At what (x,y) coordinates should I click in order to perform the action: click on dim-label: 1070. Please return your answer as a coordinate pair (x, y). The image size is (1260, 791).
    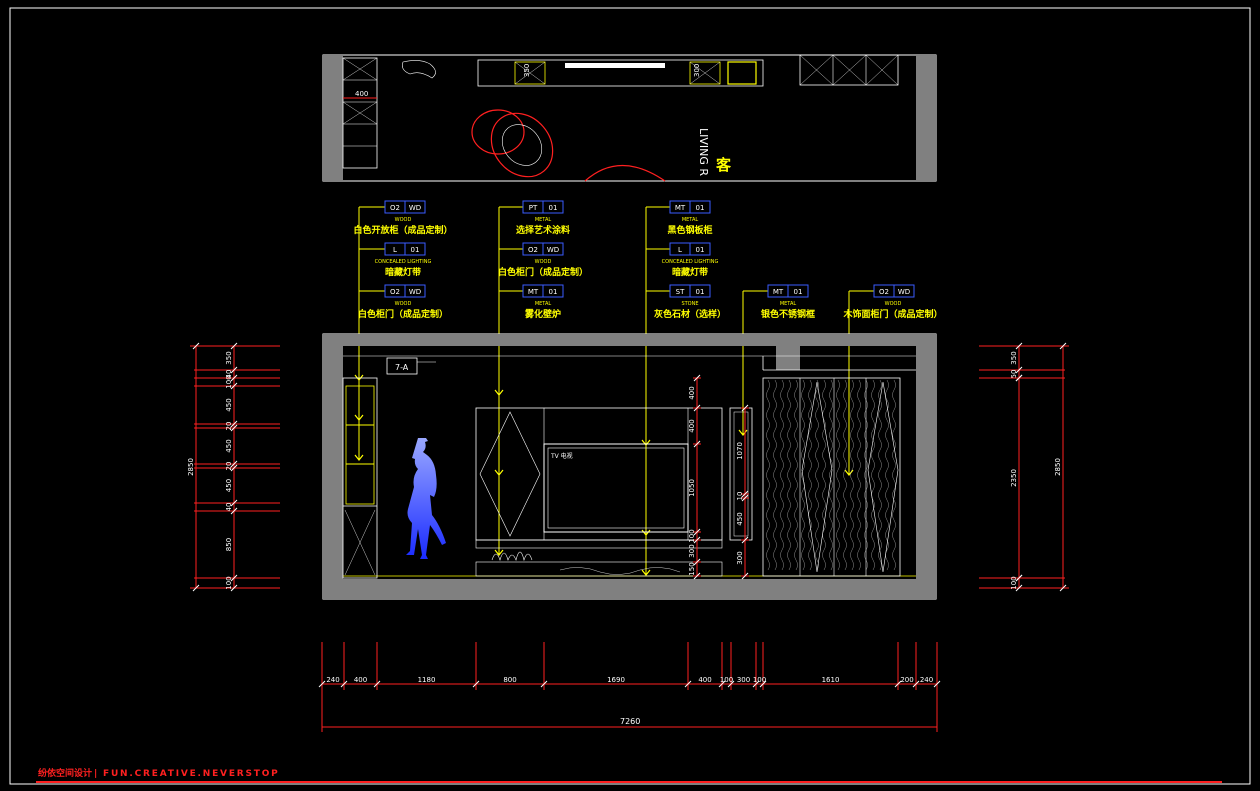
    Looking at the image, I should click on (740, 451).